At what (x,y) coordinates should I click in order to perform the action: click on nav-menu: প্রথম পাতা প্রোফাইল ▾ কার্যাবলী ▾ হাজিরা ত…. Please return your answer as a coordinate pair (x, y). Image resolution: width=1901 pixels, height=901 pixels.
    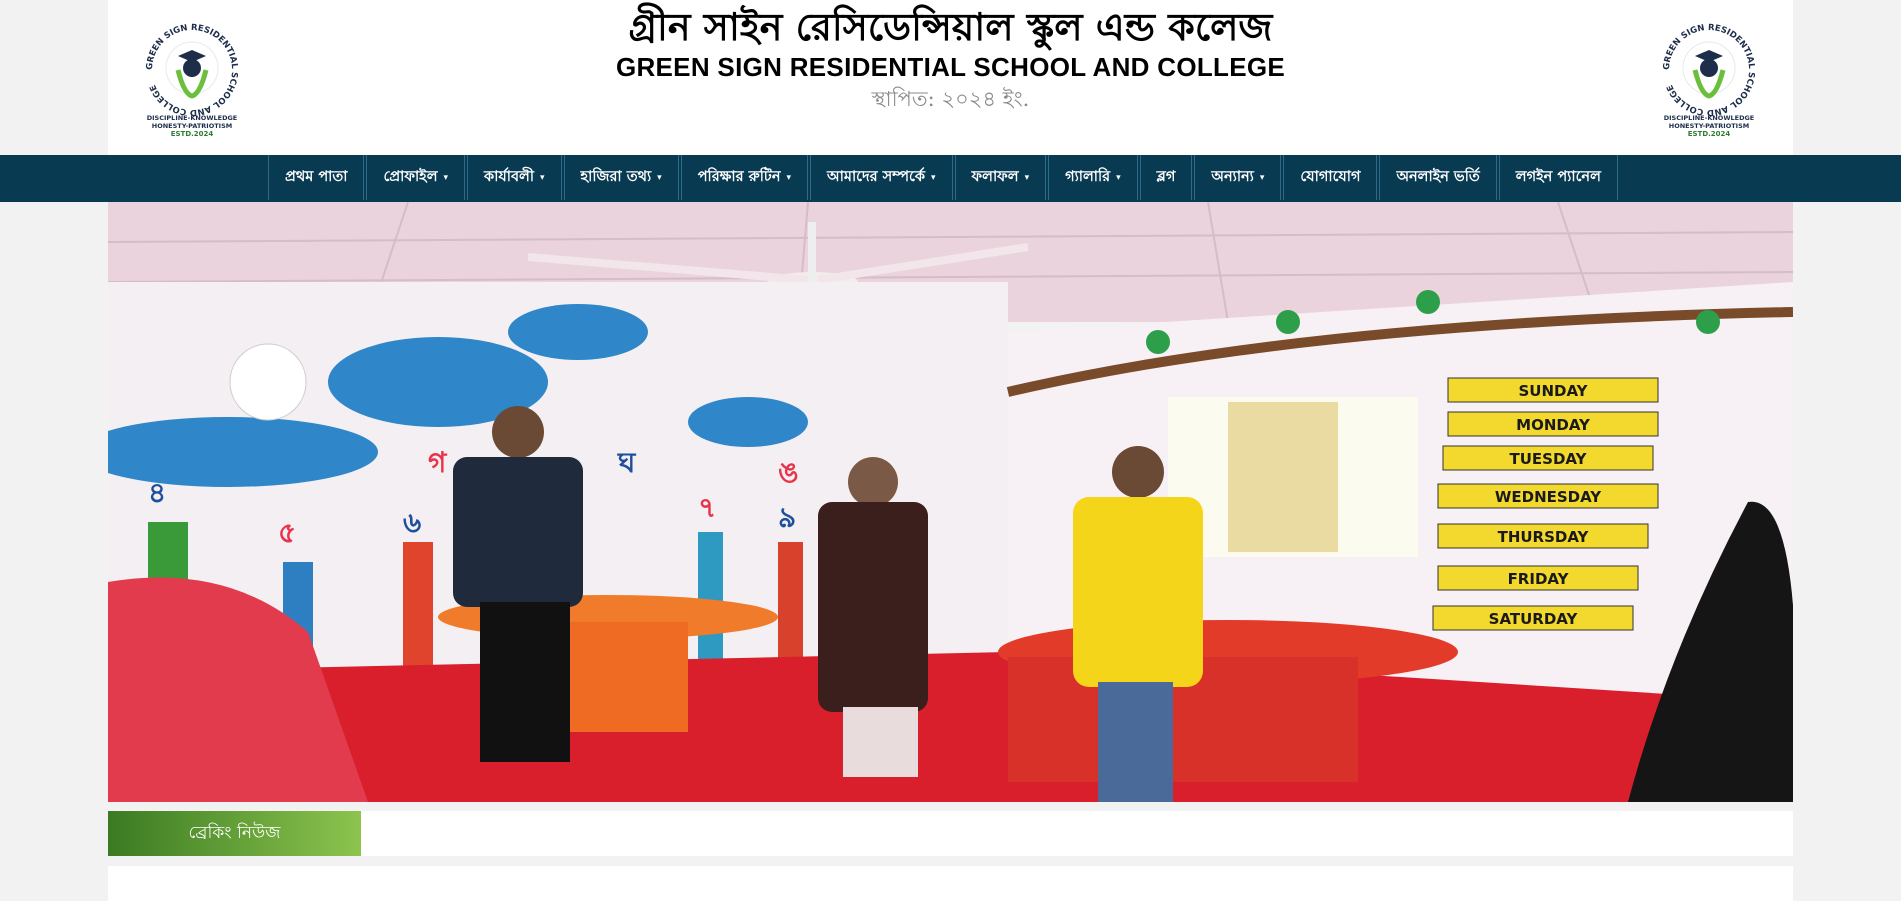
    Looking at the image, I should click on (944, 178).